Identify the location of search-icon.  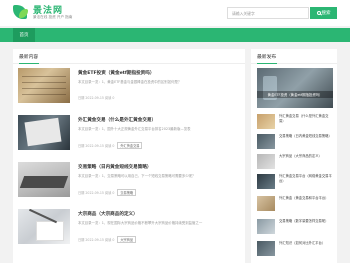
(318, 13).